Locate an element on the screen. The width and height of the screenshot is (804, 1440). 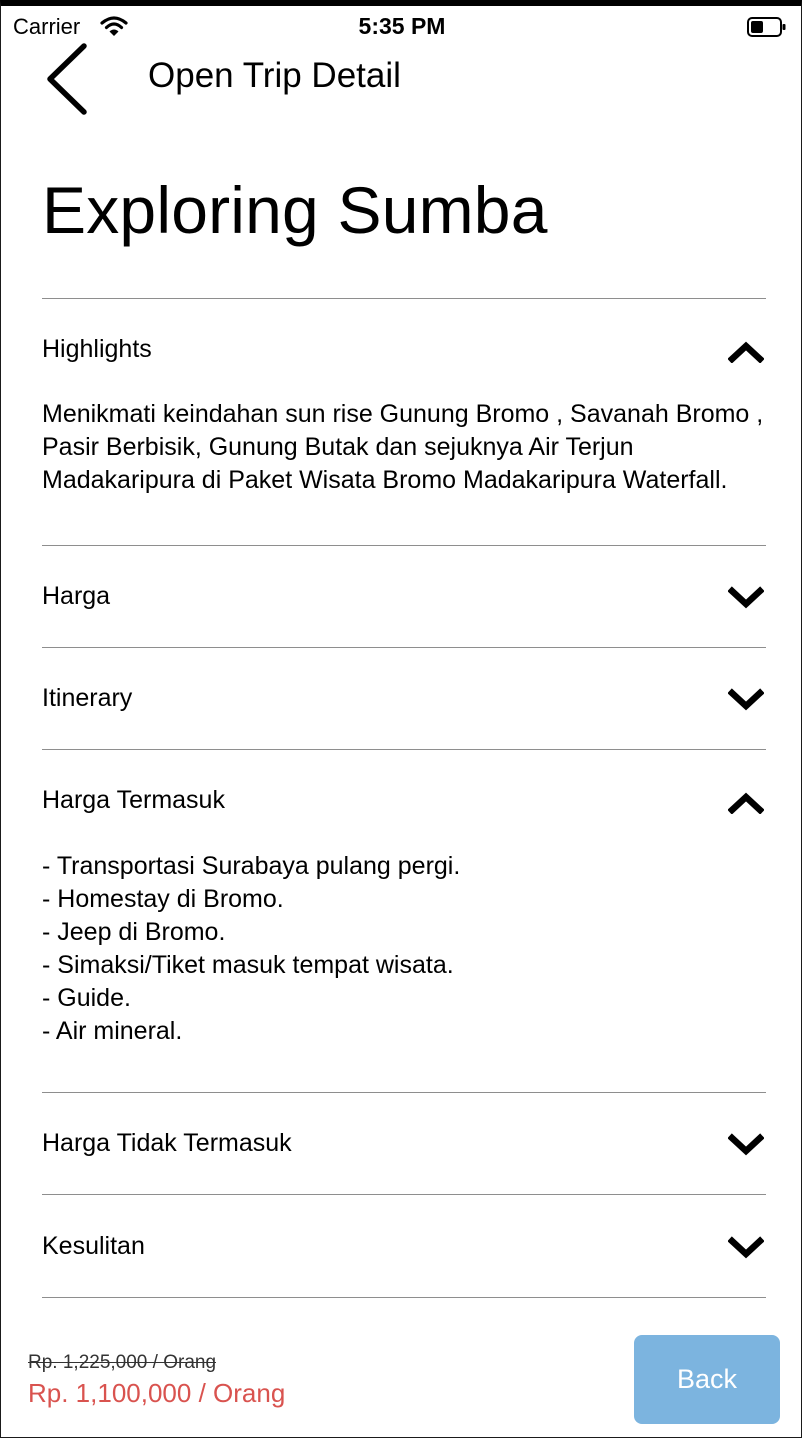
nav-title: Open Trip Detail is located at coordinates (274, 75).